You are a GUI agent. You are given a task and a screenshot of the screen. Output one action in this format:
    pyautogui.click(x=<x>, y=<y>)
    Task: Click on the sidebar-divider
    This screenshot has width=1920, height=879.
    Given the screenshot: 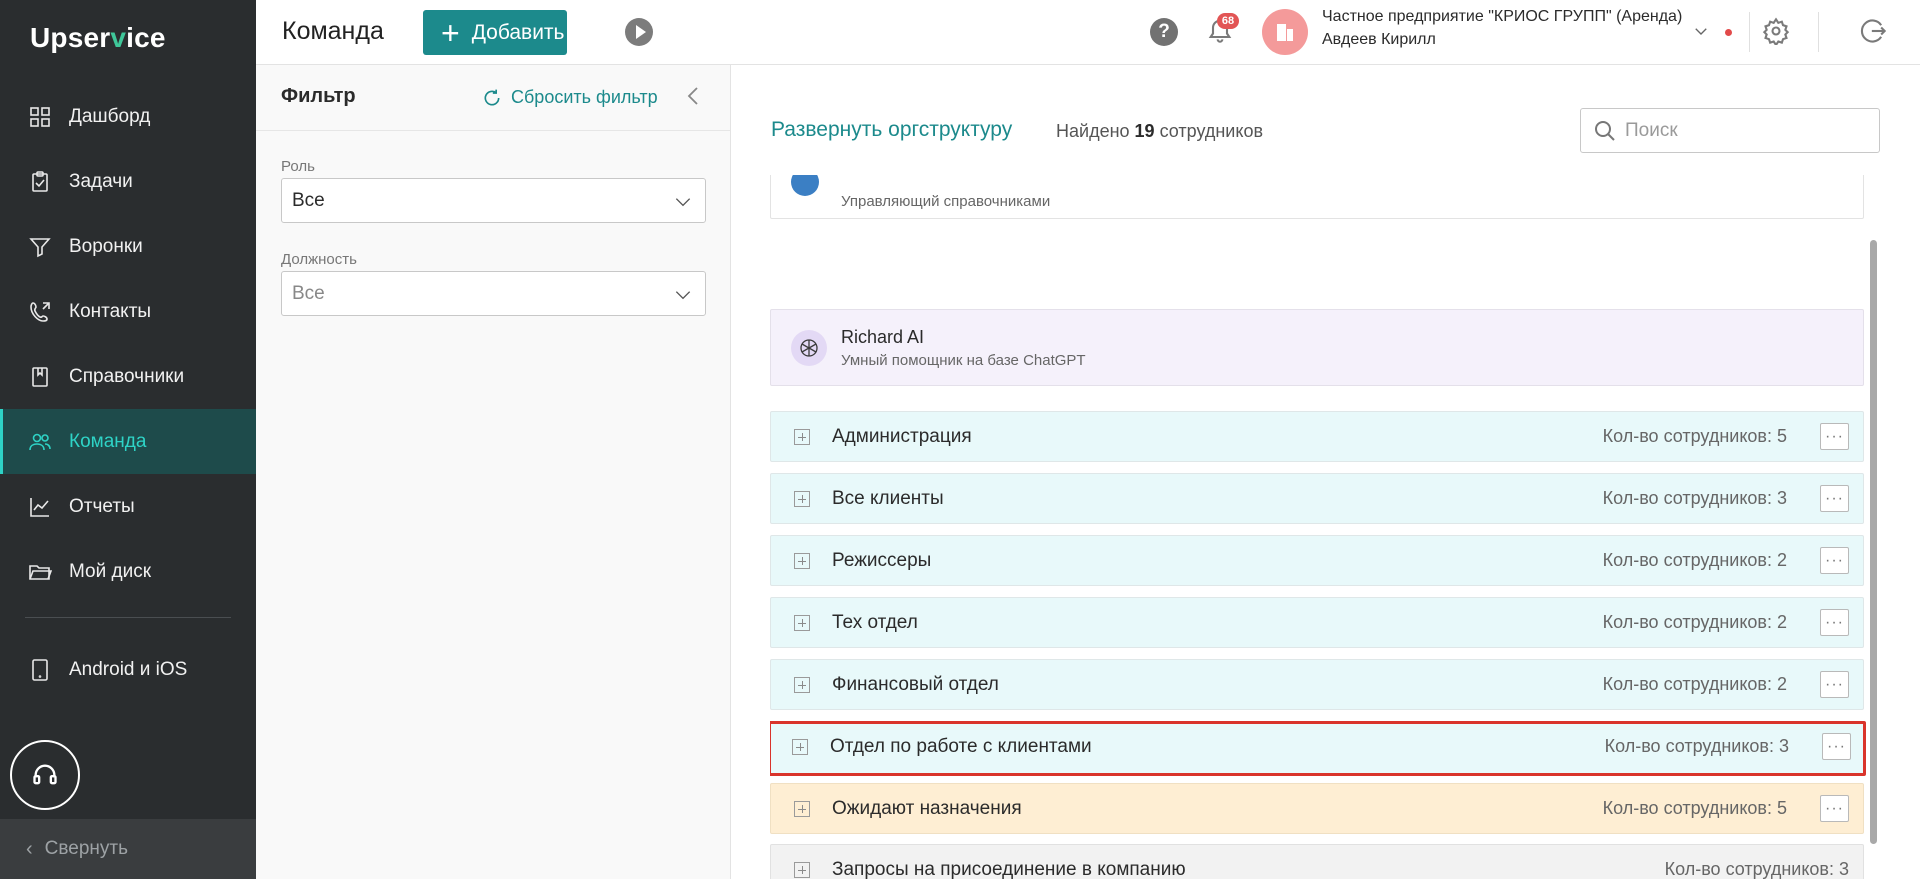 What is the action you would take?
    pyautogui.click(x=128, y=617)
    